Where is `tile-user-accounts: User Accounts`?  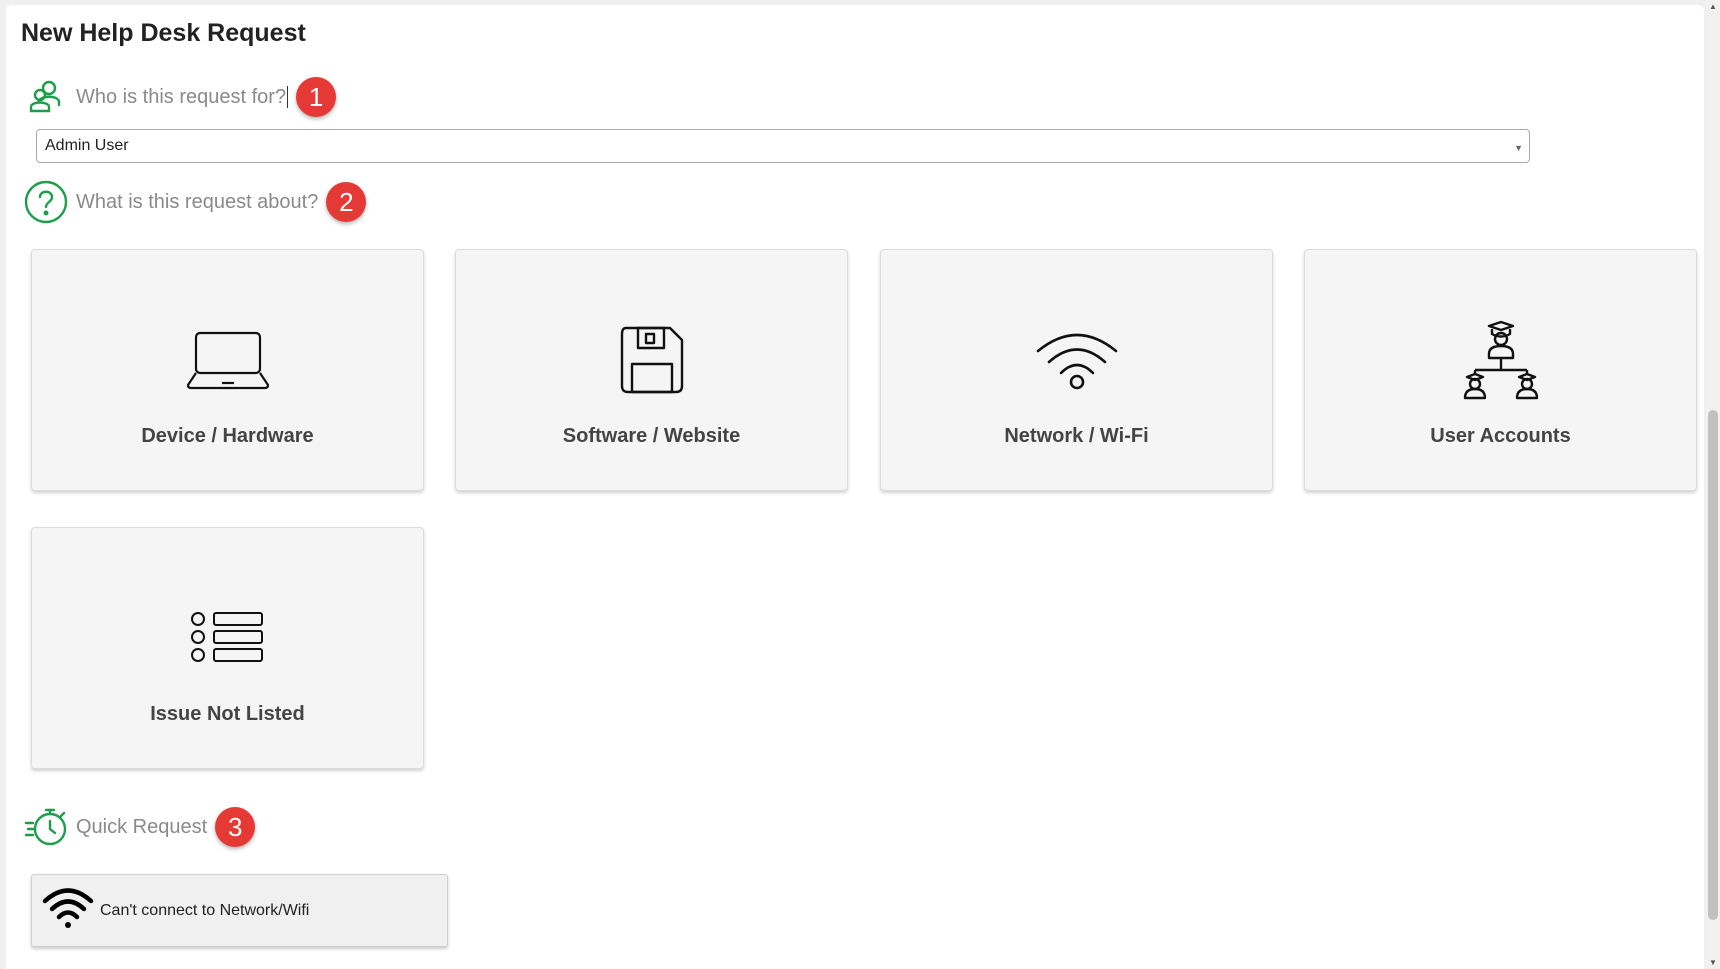
tile-user-accounts: User Accounts is located at coordinates (1500, 370).